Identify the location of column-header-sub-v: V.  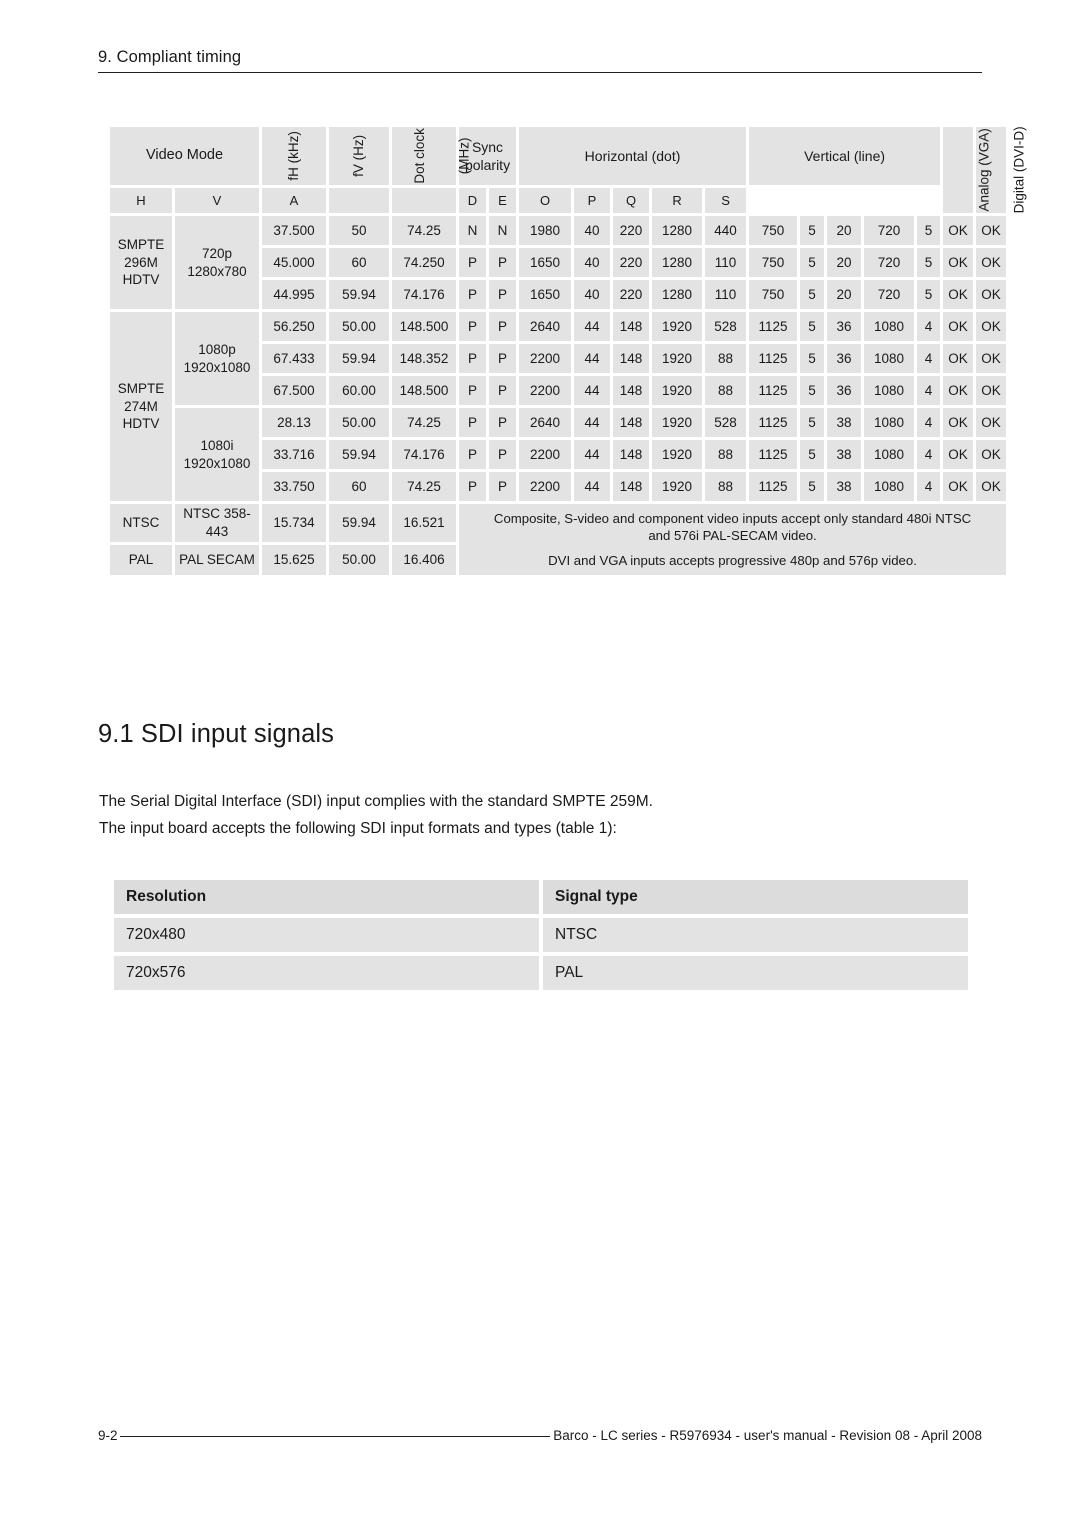
(217, 200).